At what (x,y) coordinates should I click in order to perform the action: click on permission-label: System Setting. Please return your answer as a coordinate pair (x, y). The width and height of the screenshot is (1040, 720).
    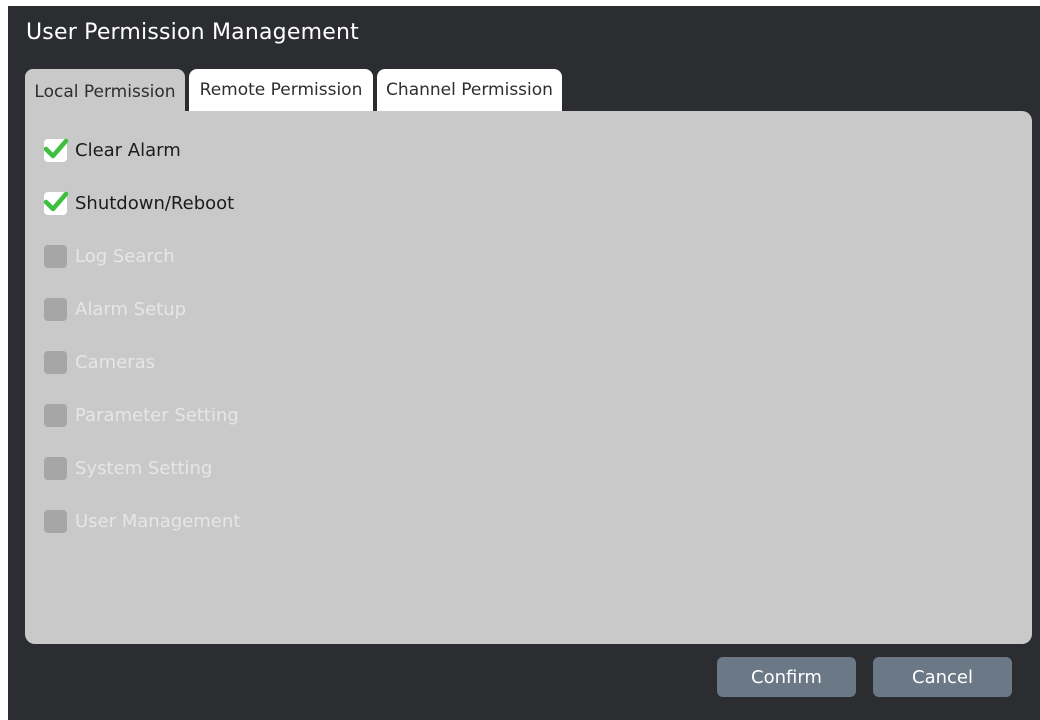
    Looking at the image, I should click on (144, 468).